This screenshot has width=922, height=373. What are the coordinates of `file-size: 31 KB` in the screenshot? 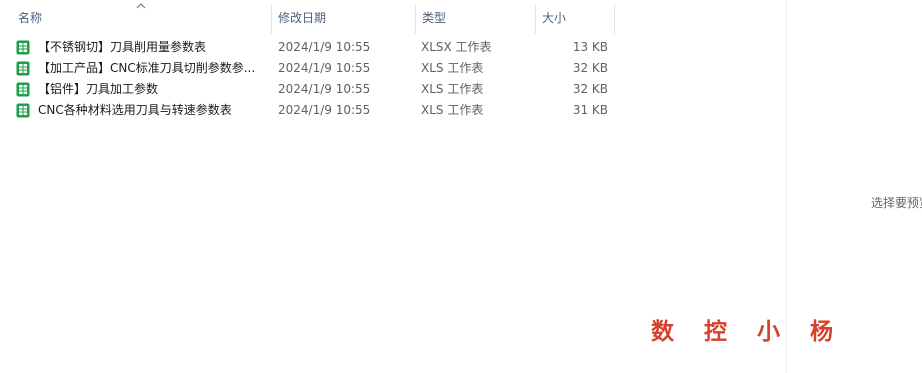 It's located at (590, 110).